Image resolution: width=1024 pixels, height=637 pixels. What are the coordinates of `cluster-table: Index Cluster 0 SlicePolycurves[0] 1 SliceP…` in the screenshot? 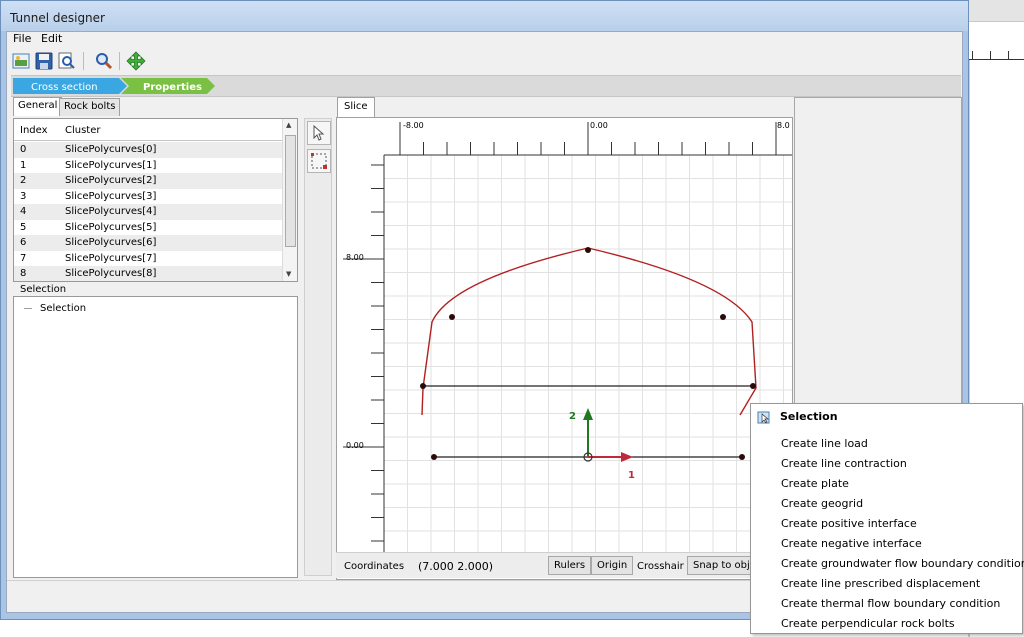 It's located at (155, 200).